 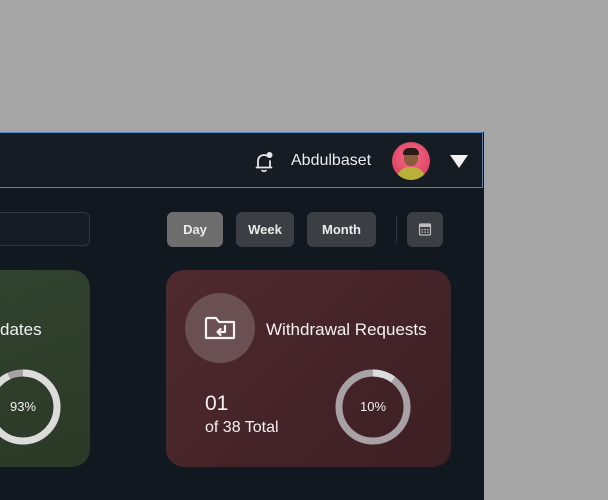 I want to click on folder-icon-circle, so click(x=220, y=328).